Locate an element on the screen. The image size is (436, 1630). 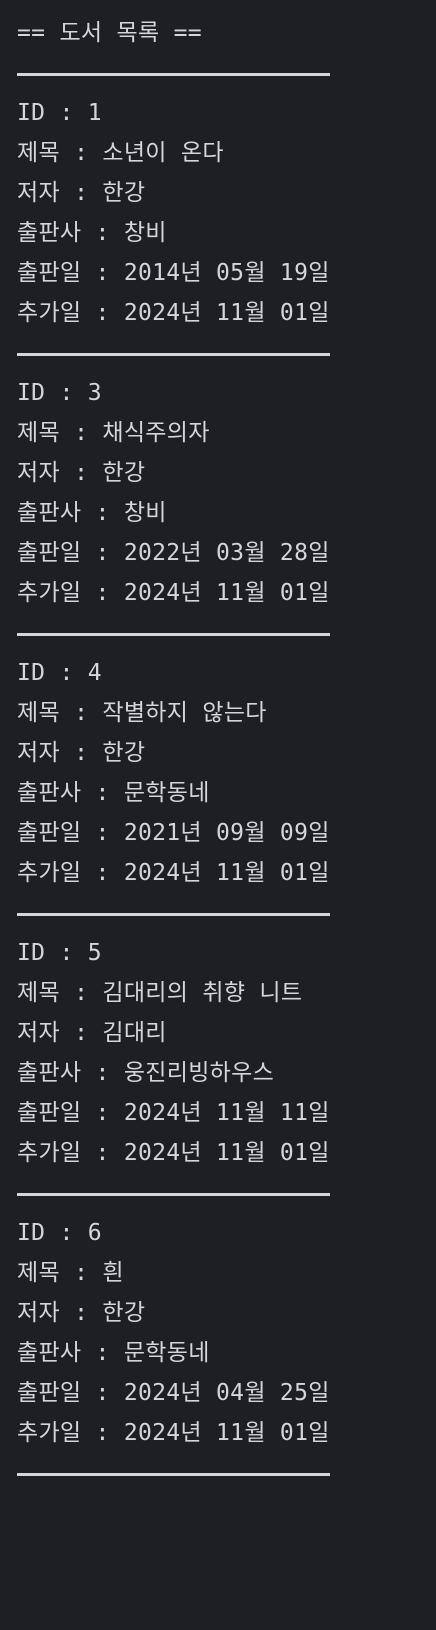
book-id-line: ID : 5 is located at coordinates (226, 956).